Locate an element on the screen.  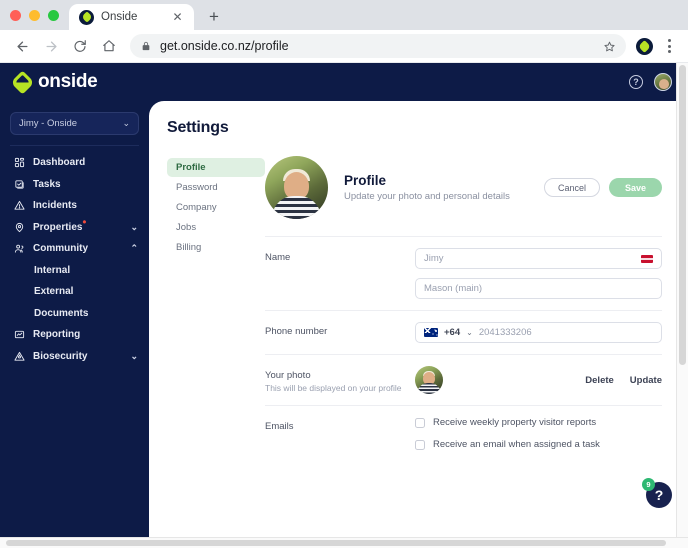
reporting-icon is located at coordinates (19, 335).